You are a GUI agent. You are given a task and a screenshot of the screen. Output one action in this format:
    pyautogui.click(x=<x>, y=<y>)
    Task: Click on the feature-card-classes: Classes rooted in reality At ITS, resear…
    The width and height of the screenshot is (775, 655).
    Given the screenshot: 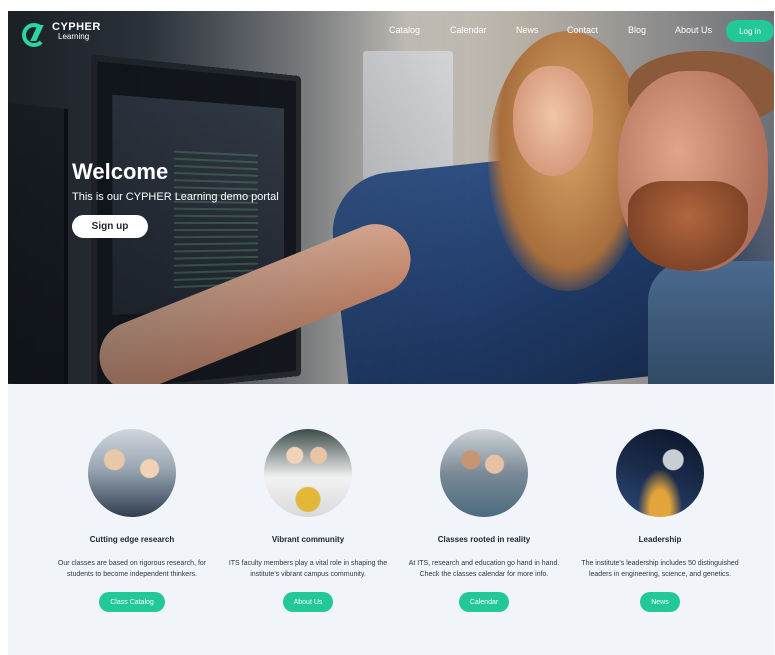 What is the action you would take?
    pyautogui.click(x=484, y=520)
    